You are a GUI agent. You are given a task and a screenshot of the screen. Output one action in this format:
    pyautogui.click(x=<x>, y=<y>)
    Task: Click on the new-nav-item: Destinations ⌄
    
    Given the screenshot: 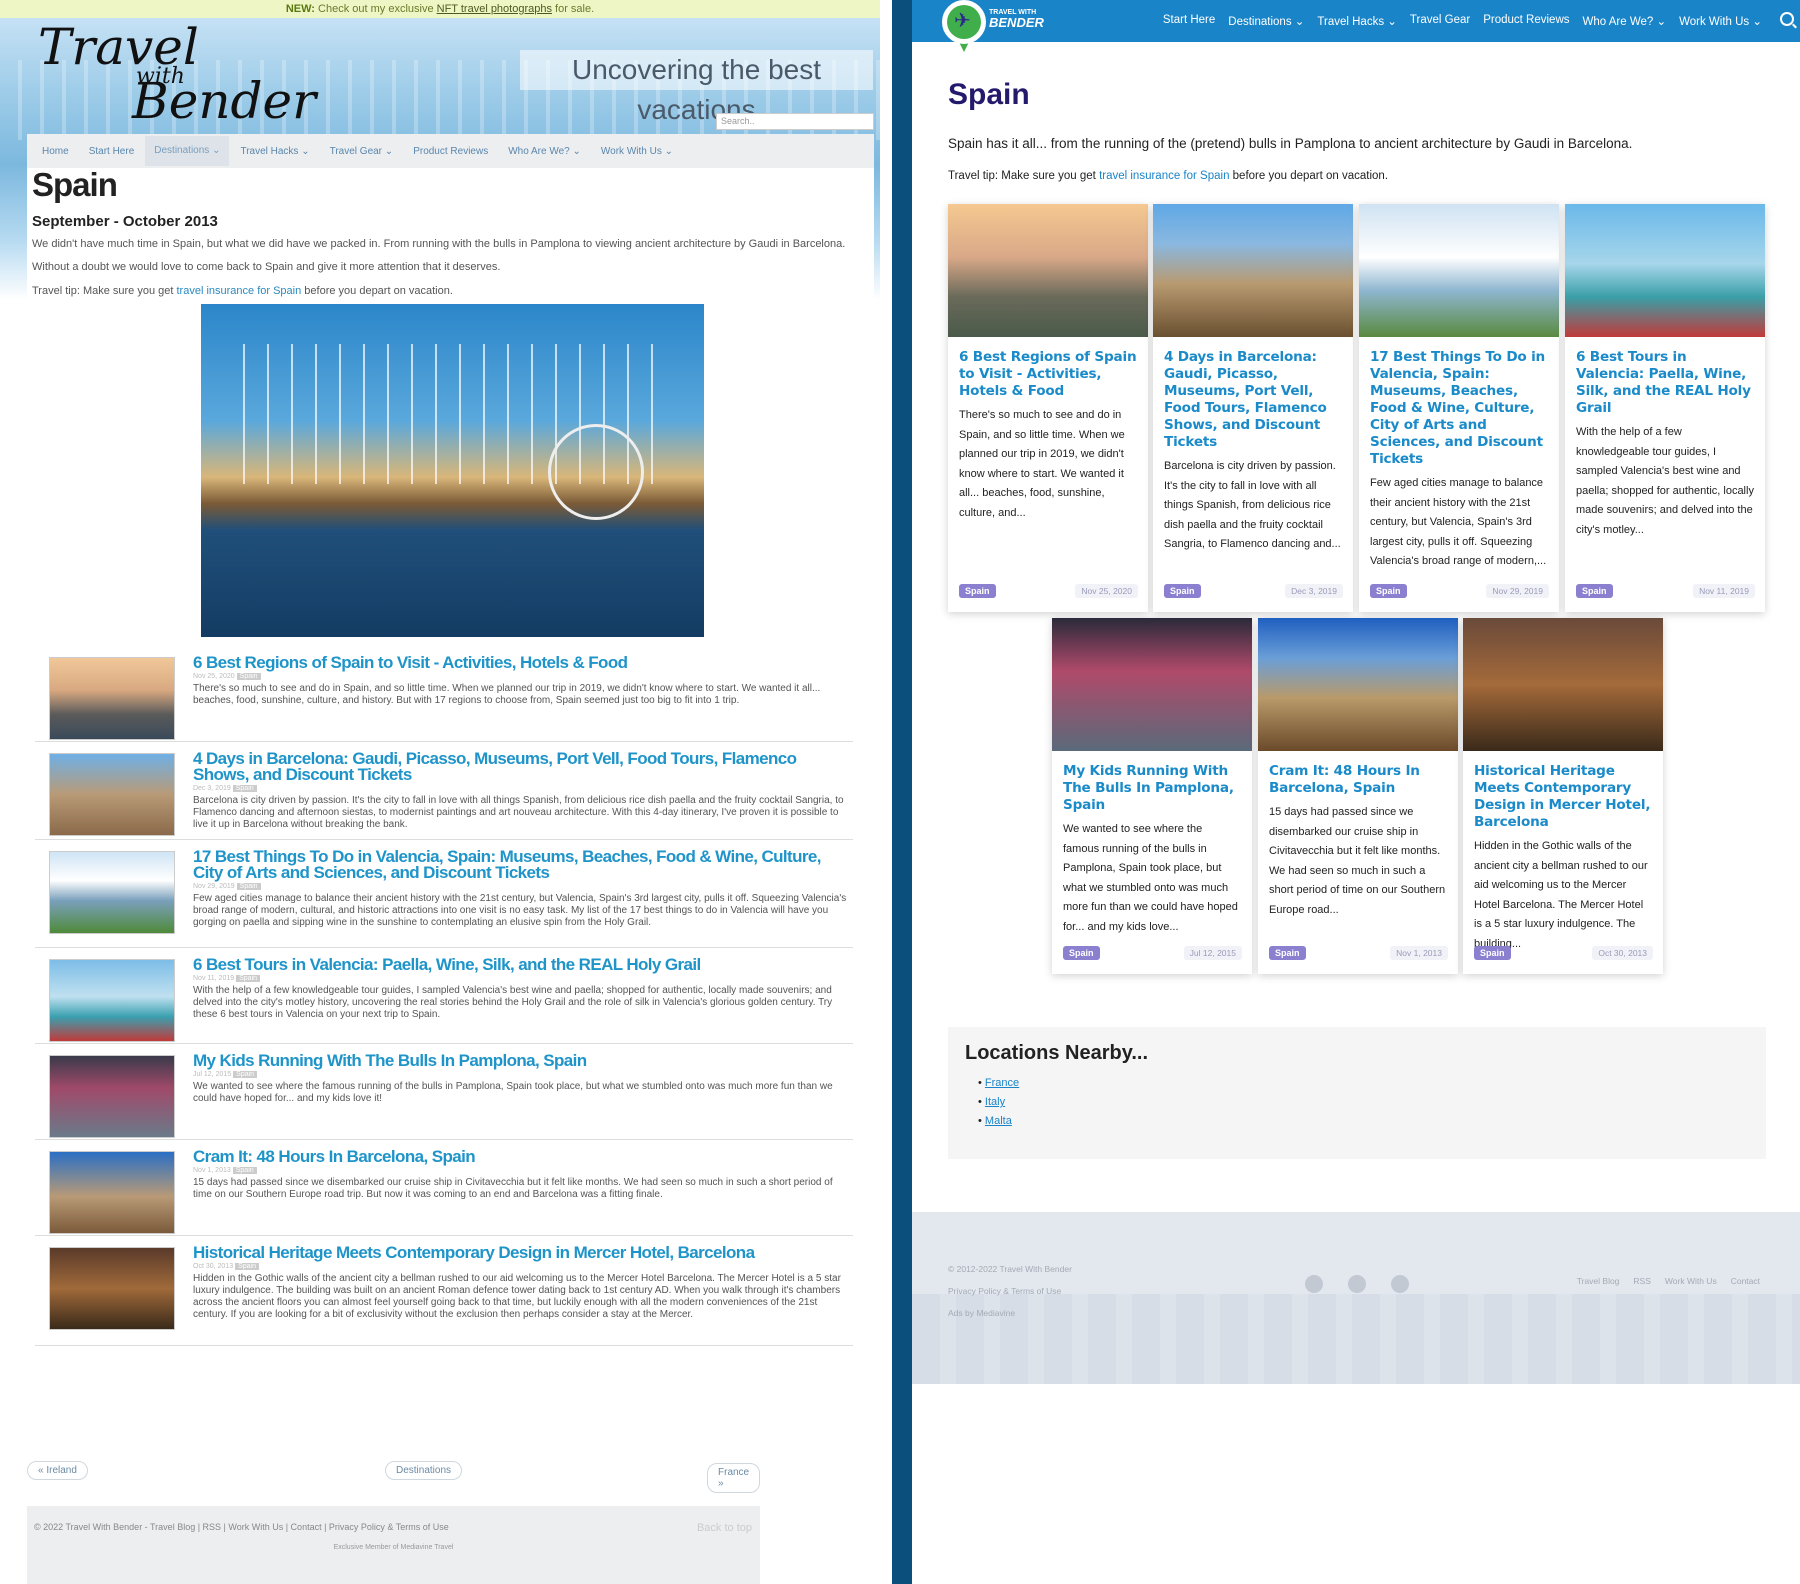 What is the action you would take?
    pyautogui.click(x=1266, y=21)
    